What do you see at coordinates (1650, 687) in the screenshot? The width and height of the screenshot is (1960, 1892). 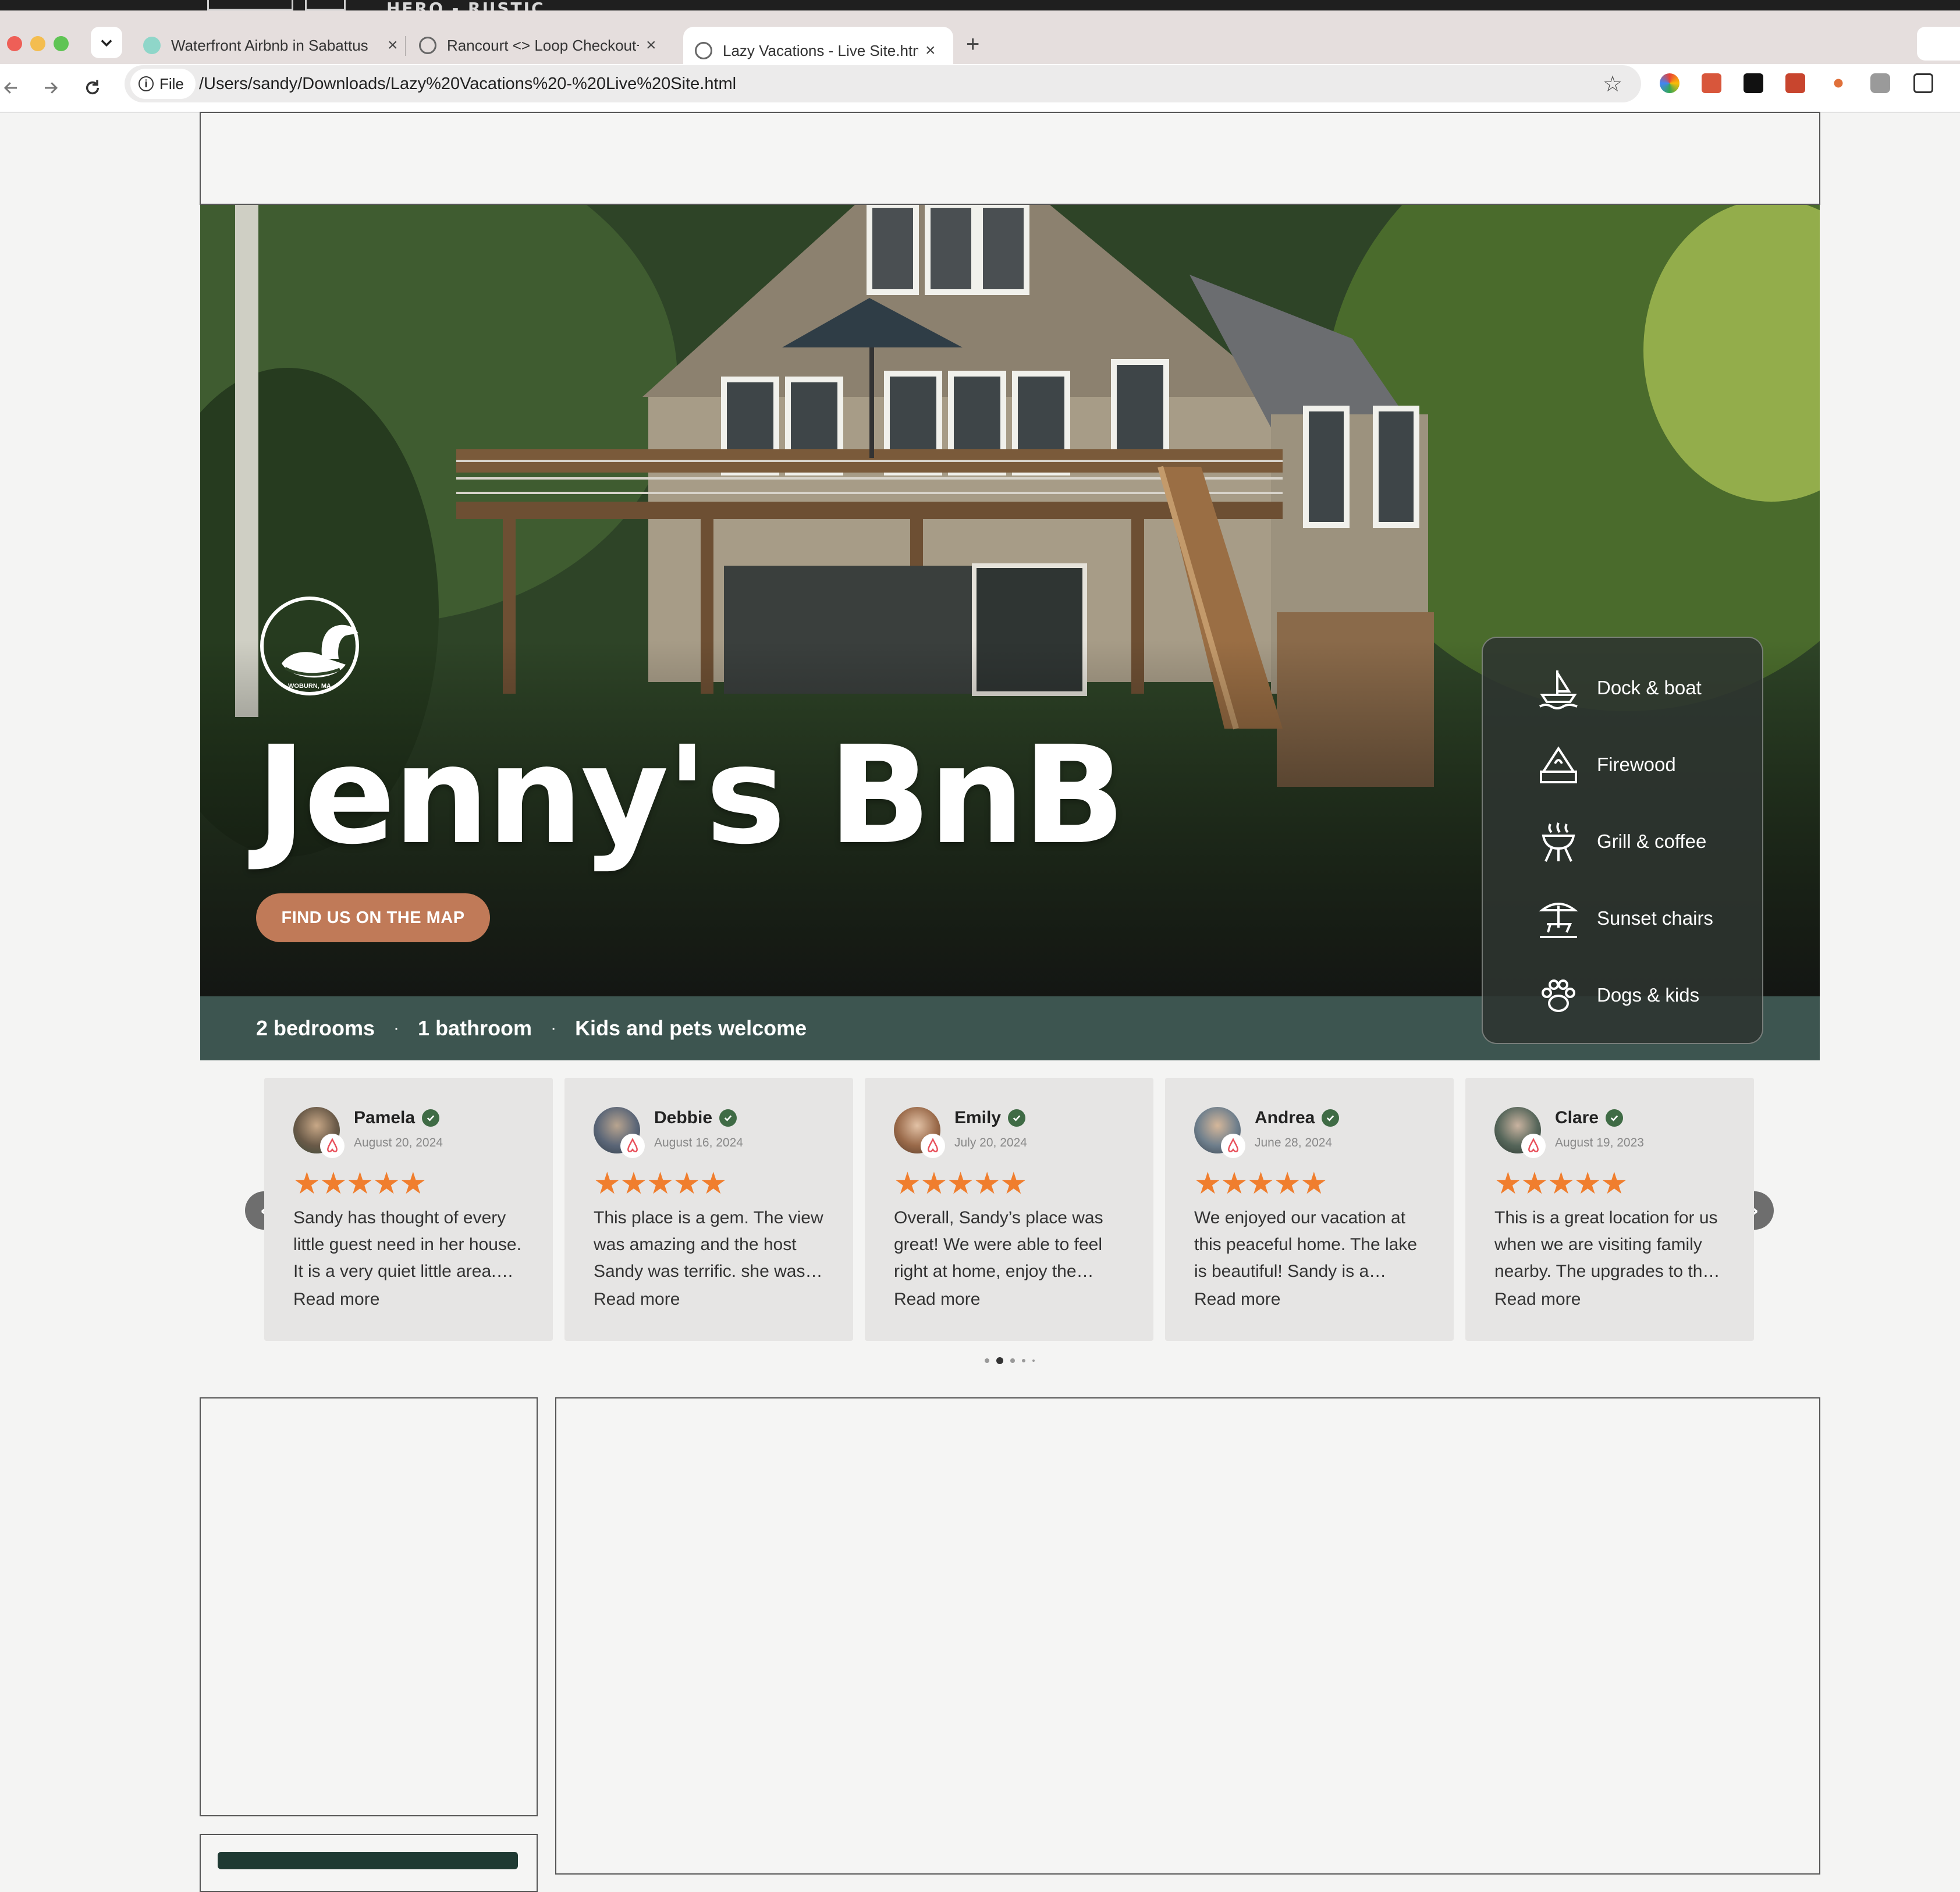 I see `amenity-label: Dock & boat` at bounding box center [1650, 687].